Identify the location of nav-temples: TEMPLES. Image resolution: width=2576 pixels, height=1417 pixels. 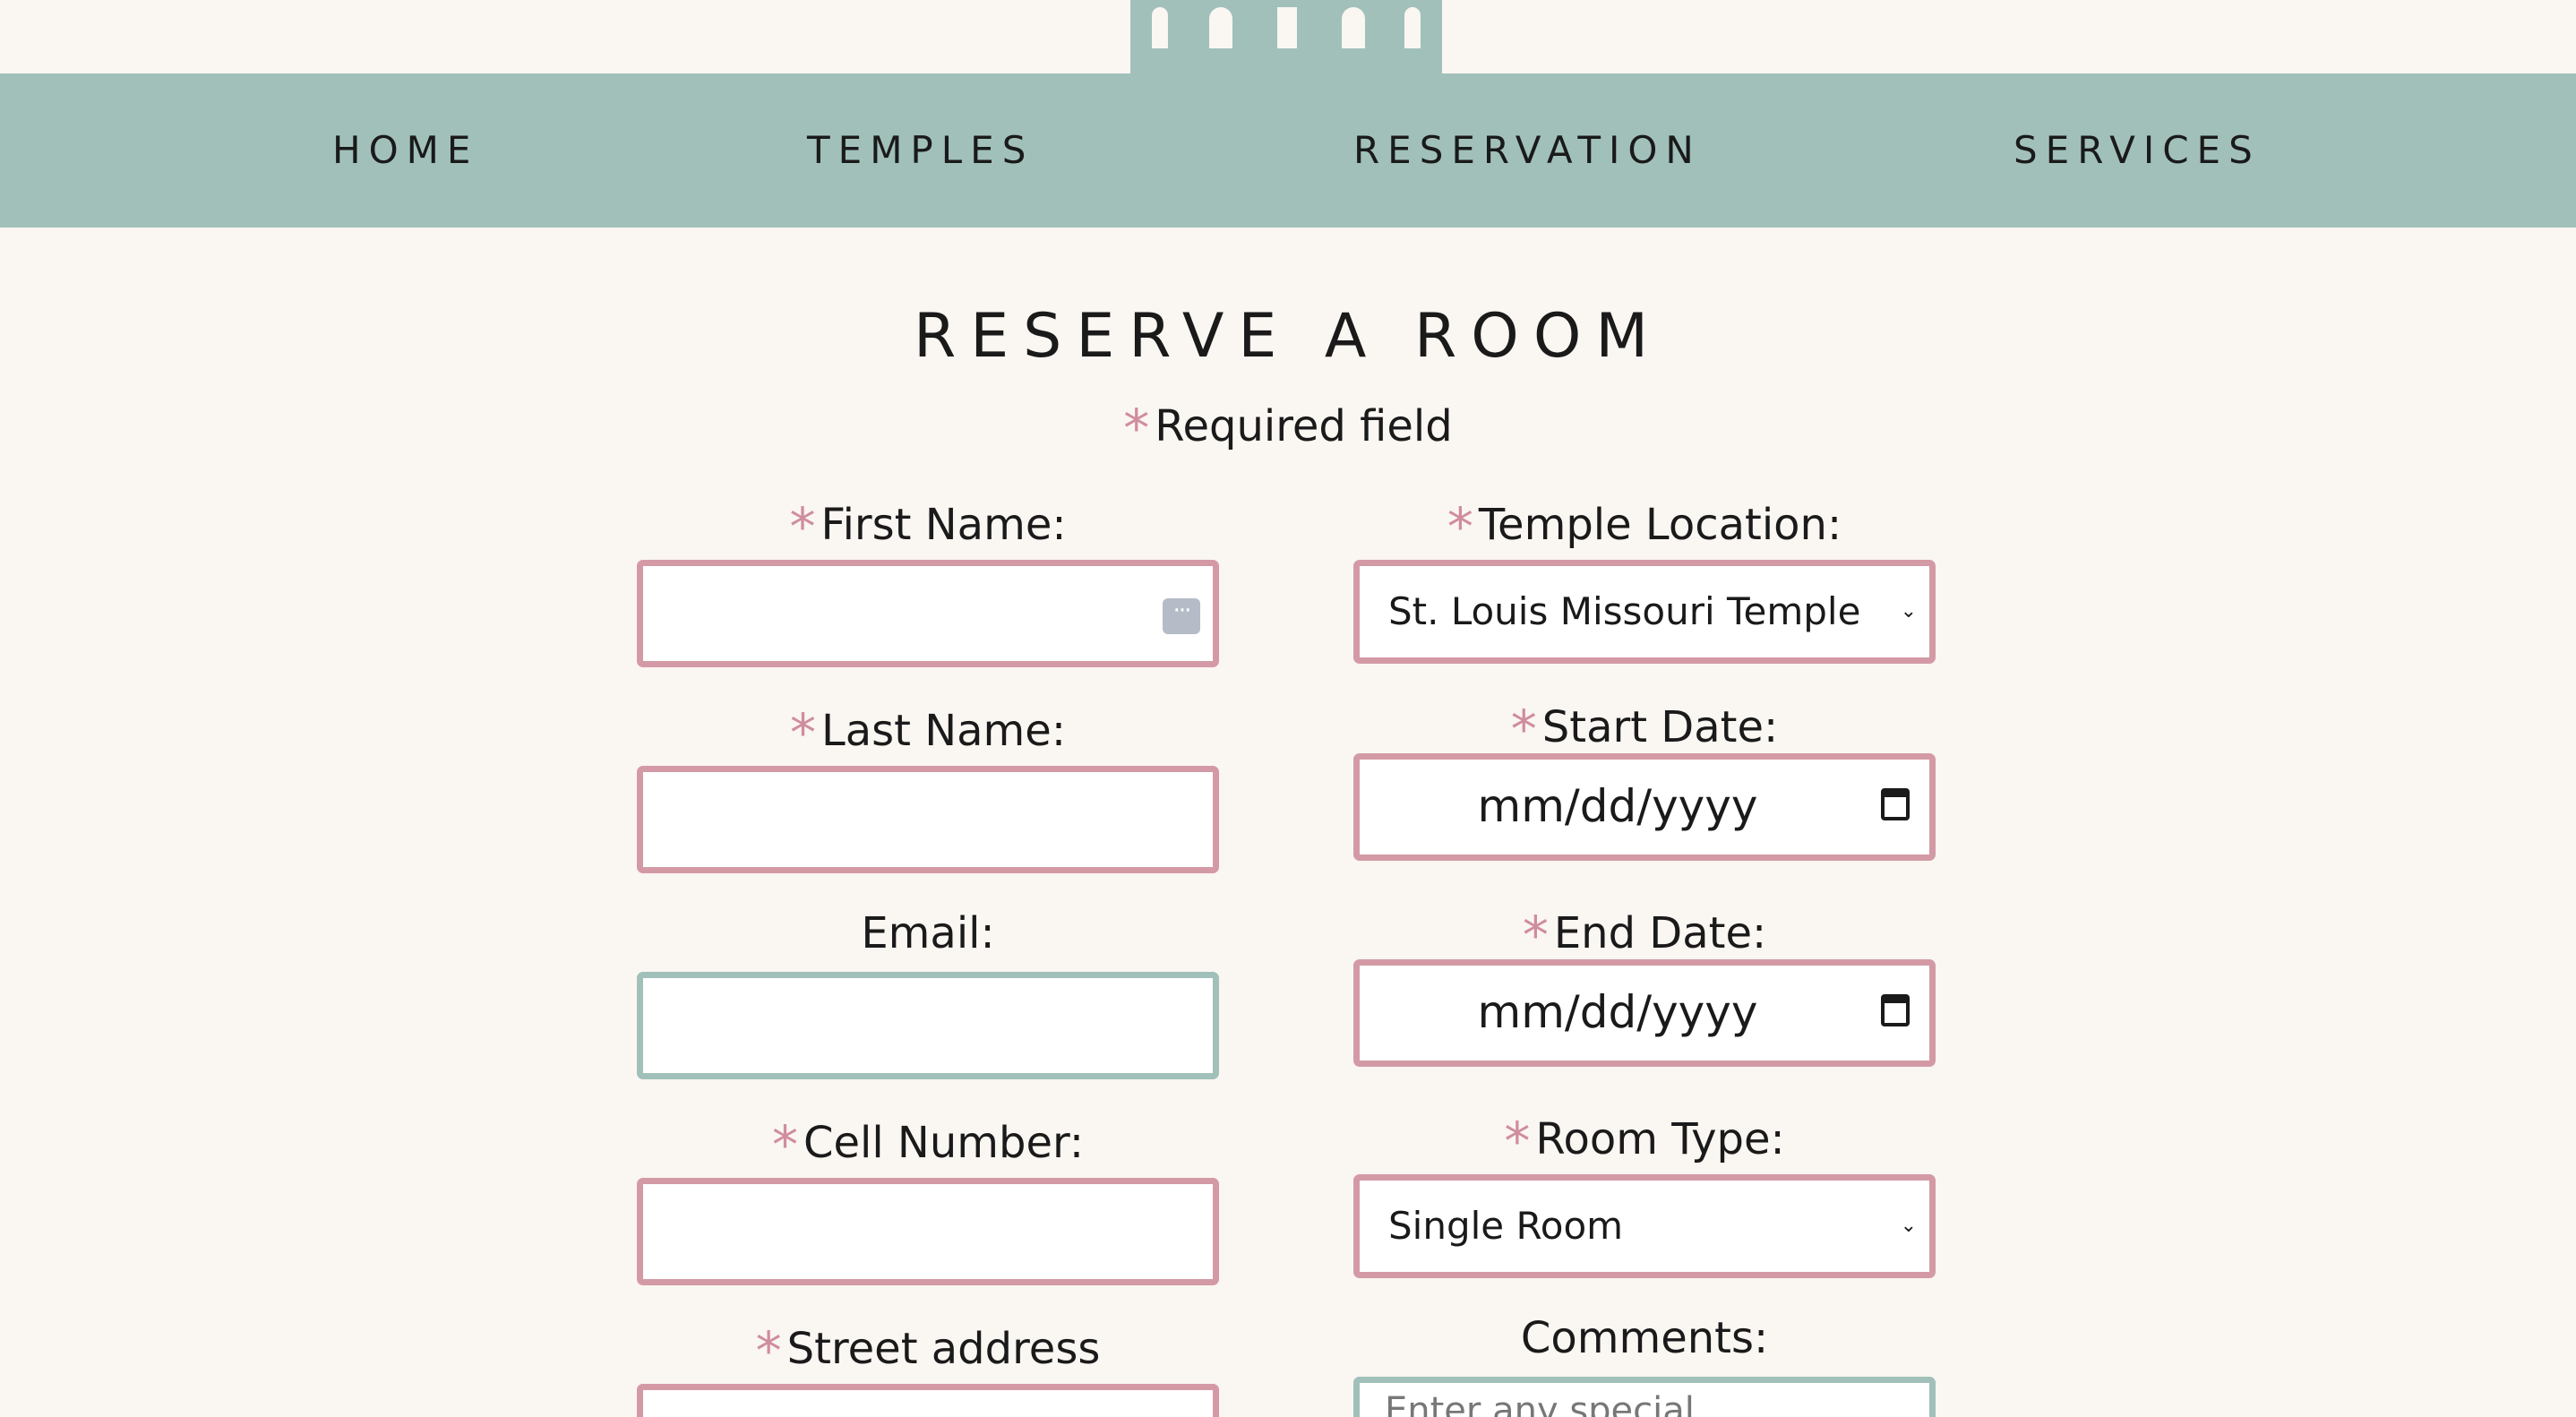
(920, 150).